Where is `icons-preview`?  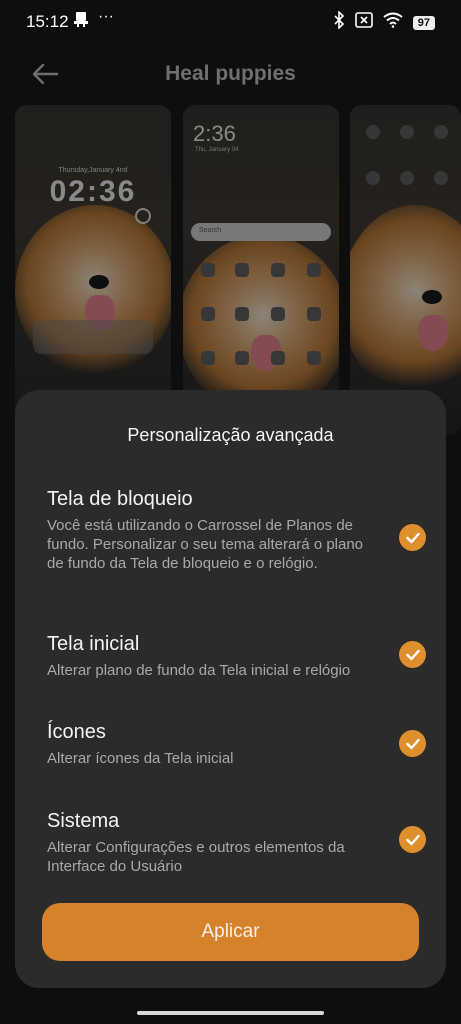 icons-preview is located at coordinates (405, 270).